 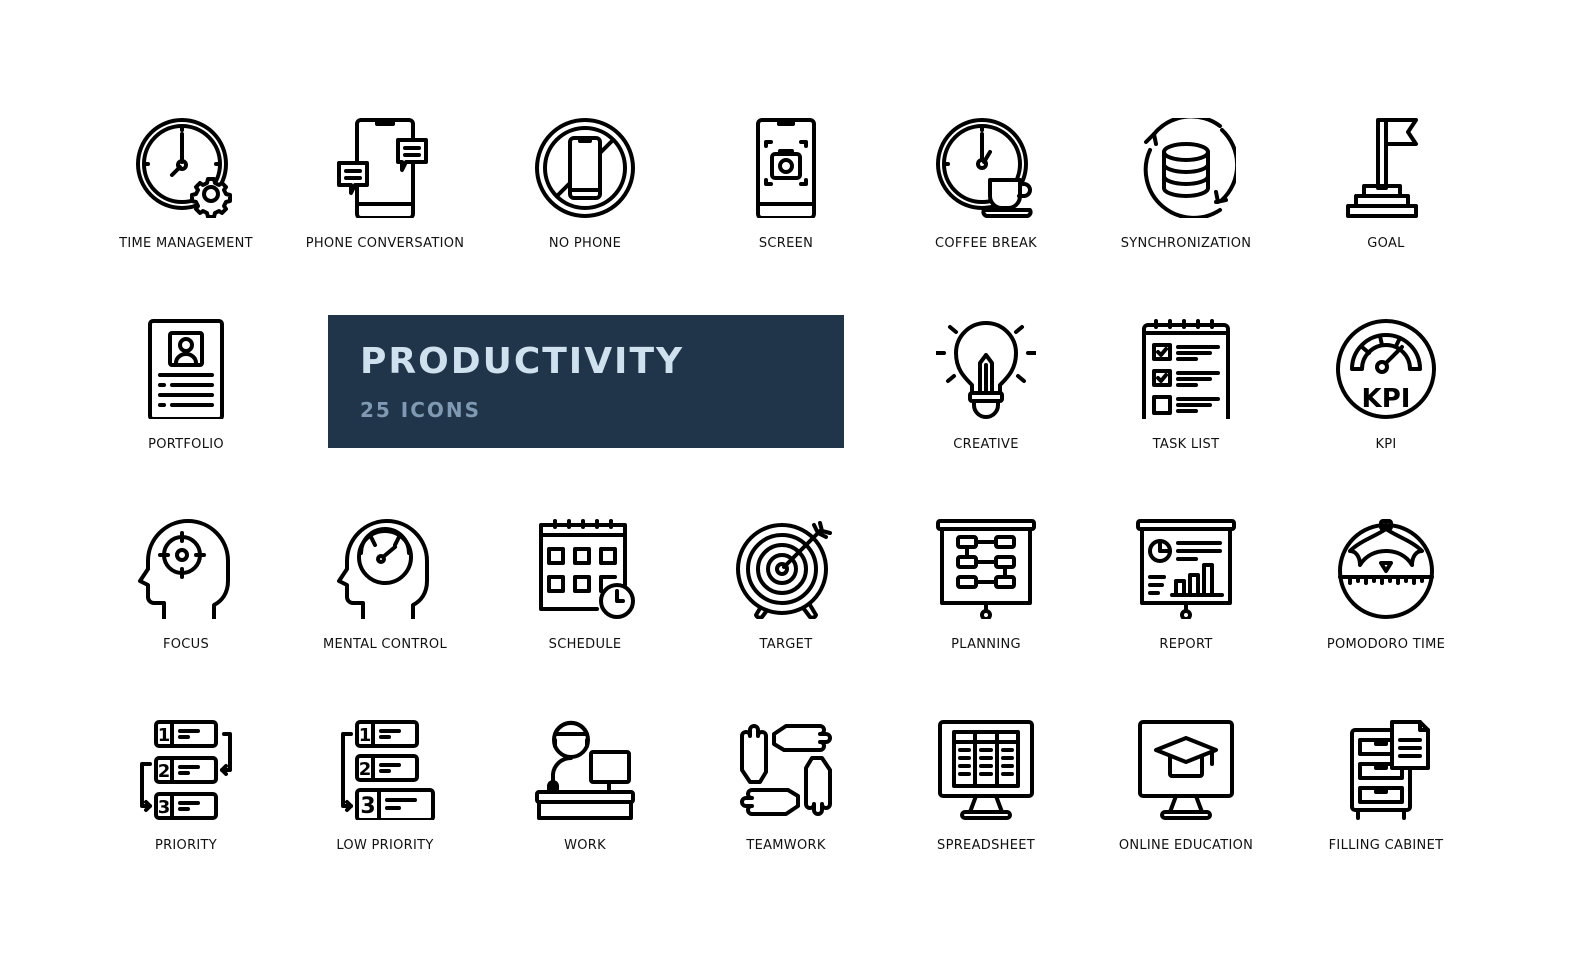 I want to click on checklist-icon, so click(x=1186, y=369).